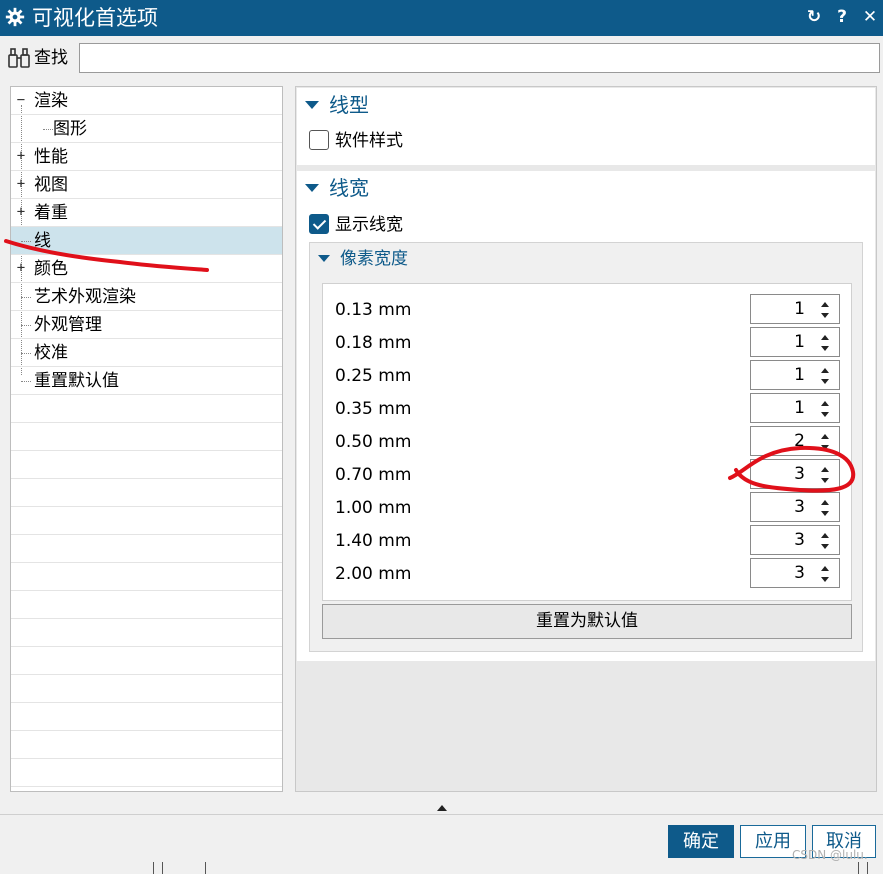 The image size is (883, 874). I want to click on width-spinner: 2, so click(795, 441).